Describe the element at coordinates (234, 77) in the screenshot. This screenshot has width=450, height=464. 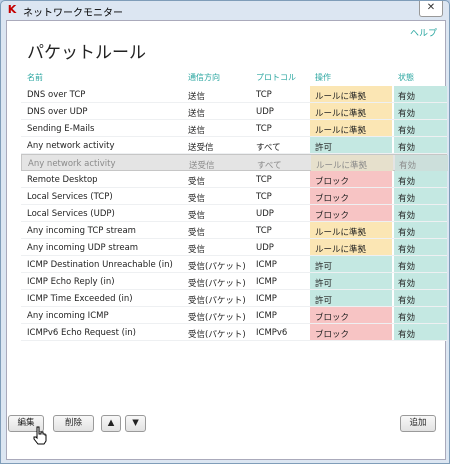
I see `table-header: 名前 通信方向 プロトコル 操作 状態` at that location.